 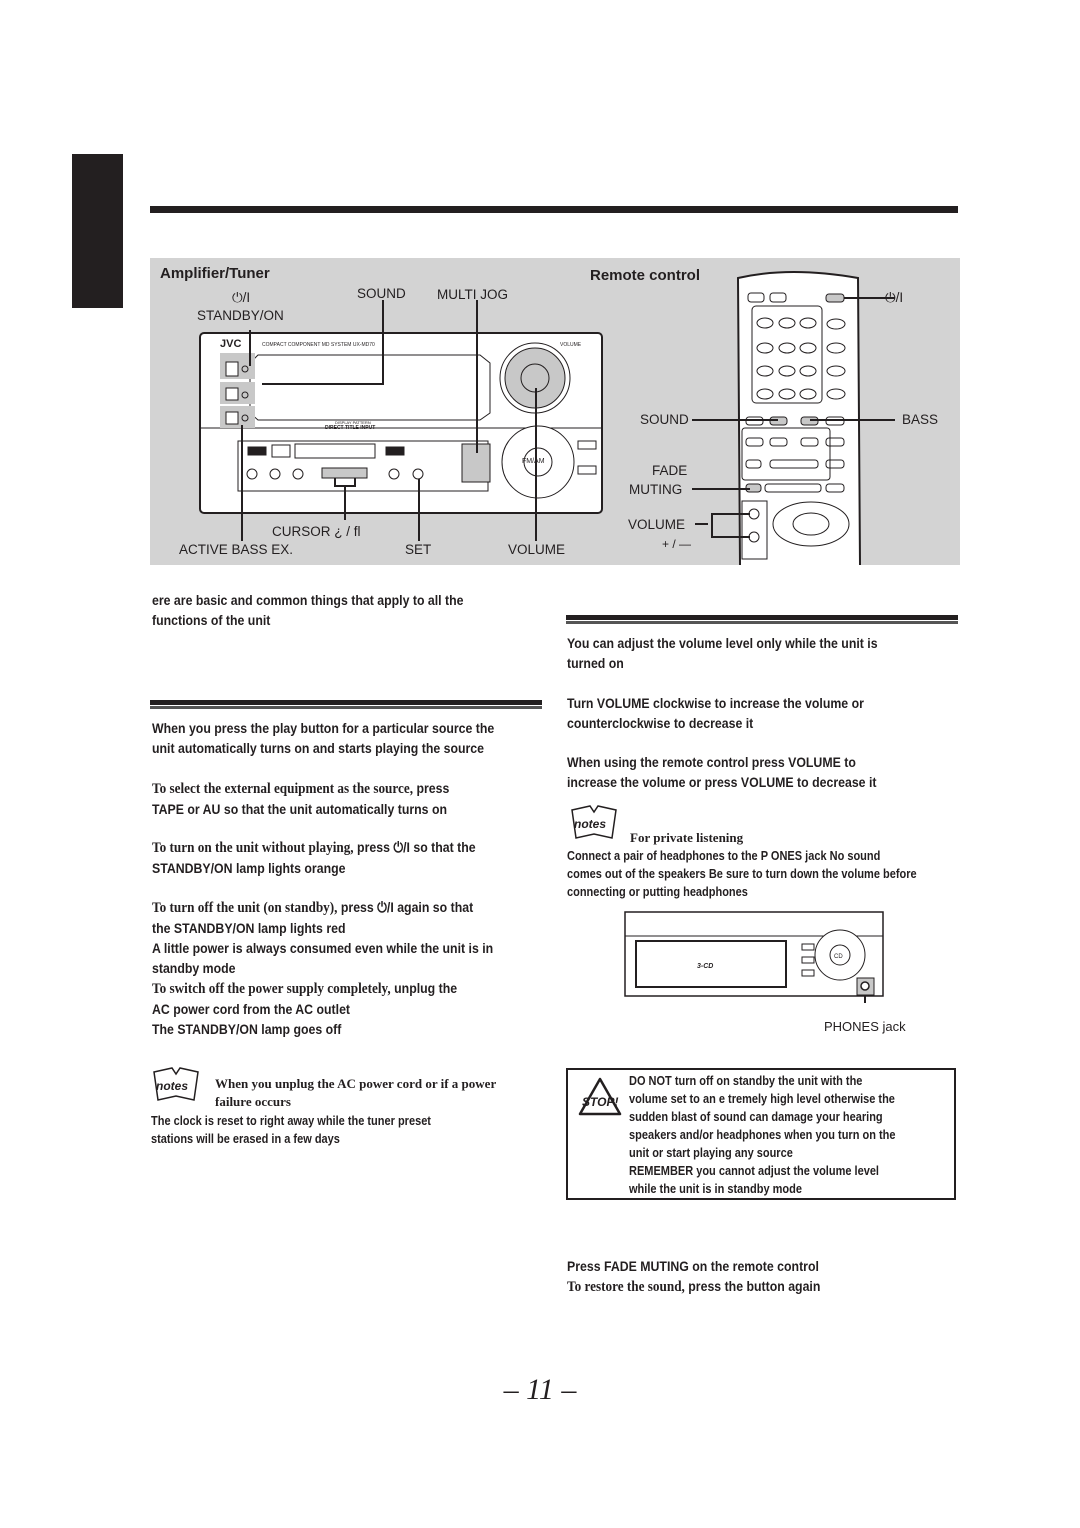 What do you see at coordinates (215, 273) in the screenshot?
I see `amplifier-tuner-title: Amplifier/Tuner` at bounding box center [215, 273].